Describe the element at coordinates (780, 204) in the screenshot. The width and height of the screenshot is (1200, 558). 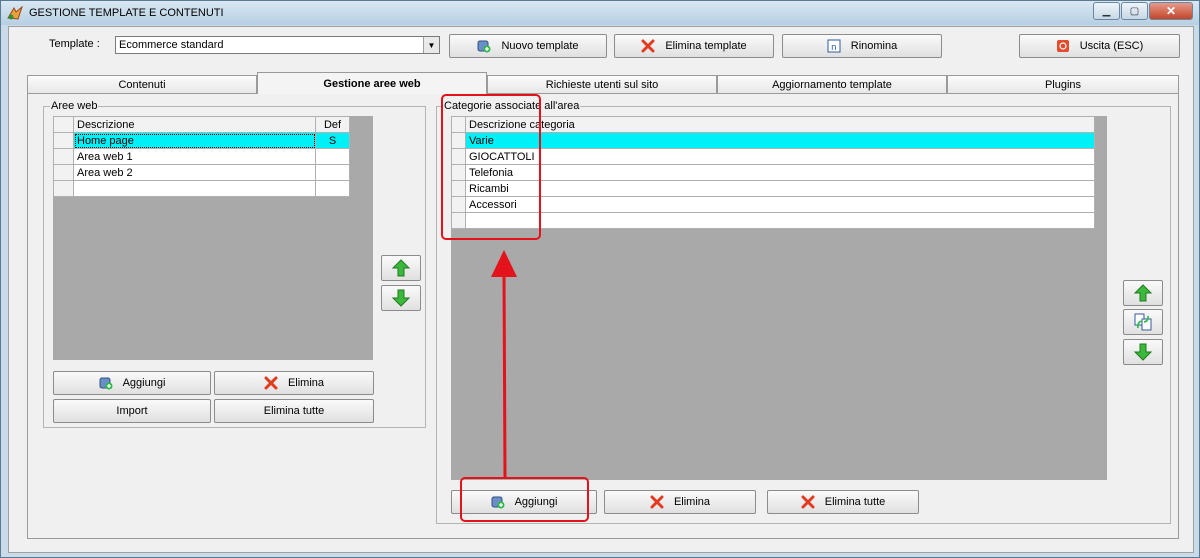
I see `cell-descrizione-categoria: Accessori` at that location.